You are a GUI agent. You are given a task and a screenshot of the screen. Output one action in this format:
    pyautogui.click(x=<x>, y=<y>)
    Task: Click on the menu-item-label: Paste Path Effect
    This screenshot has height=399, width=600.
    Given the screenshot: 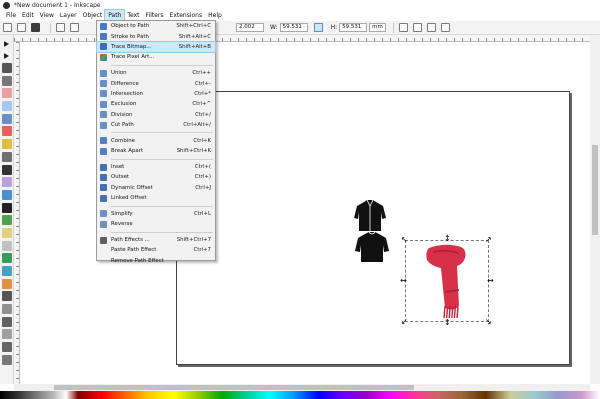 What is the action you would take?
    pyautogui.click(x=134, y=250)
    